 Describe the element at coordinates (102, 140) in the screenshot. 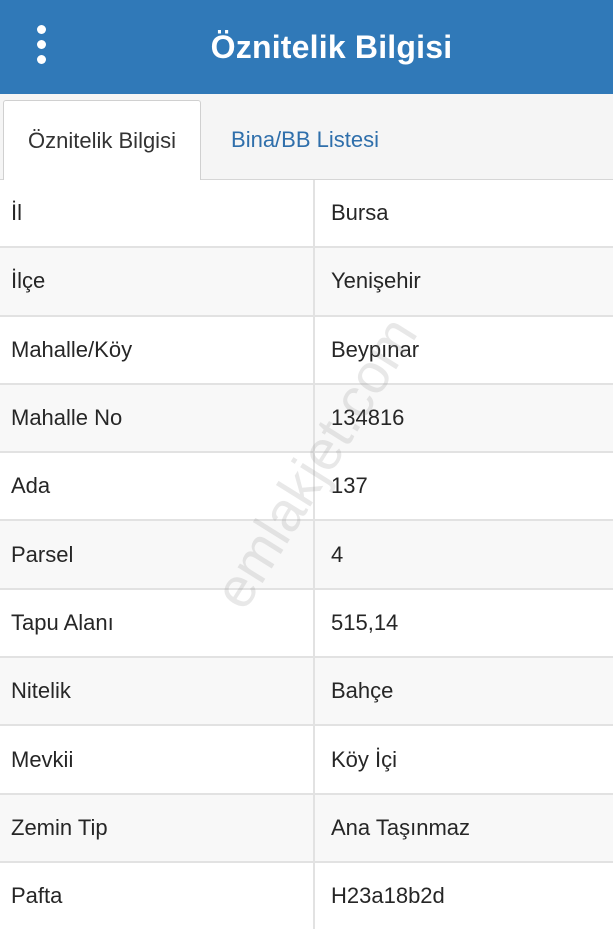

I see `tab-oznitelik-bilgisi: Öznitelik Bilgisi` at that location.